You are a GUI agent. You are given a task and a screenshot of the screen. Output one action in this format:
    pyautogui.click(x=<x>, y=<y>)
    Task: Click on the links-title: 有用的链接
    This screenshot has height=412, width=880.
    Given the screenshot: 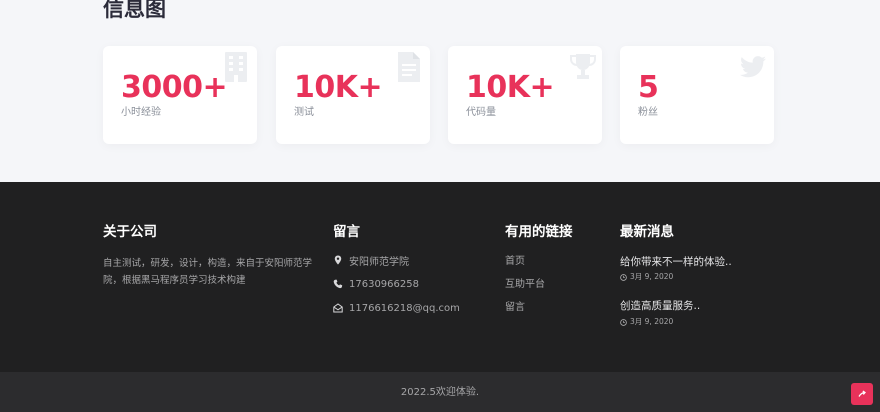 What is the action you would take?
    pyautogui.click(x=539, y=232)
    